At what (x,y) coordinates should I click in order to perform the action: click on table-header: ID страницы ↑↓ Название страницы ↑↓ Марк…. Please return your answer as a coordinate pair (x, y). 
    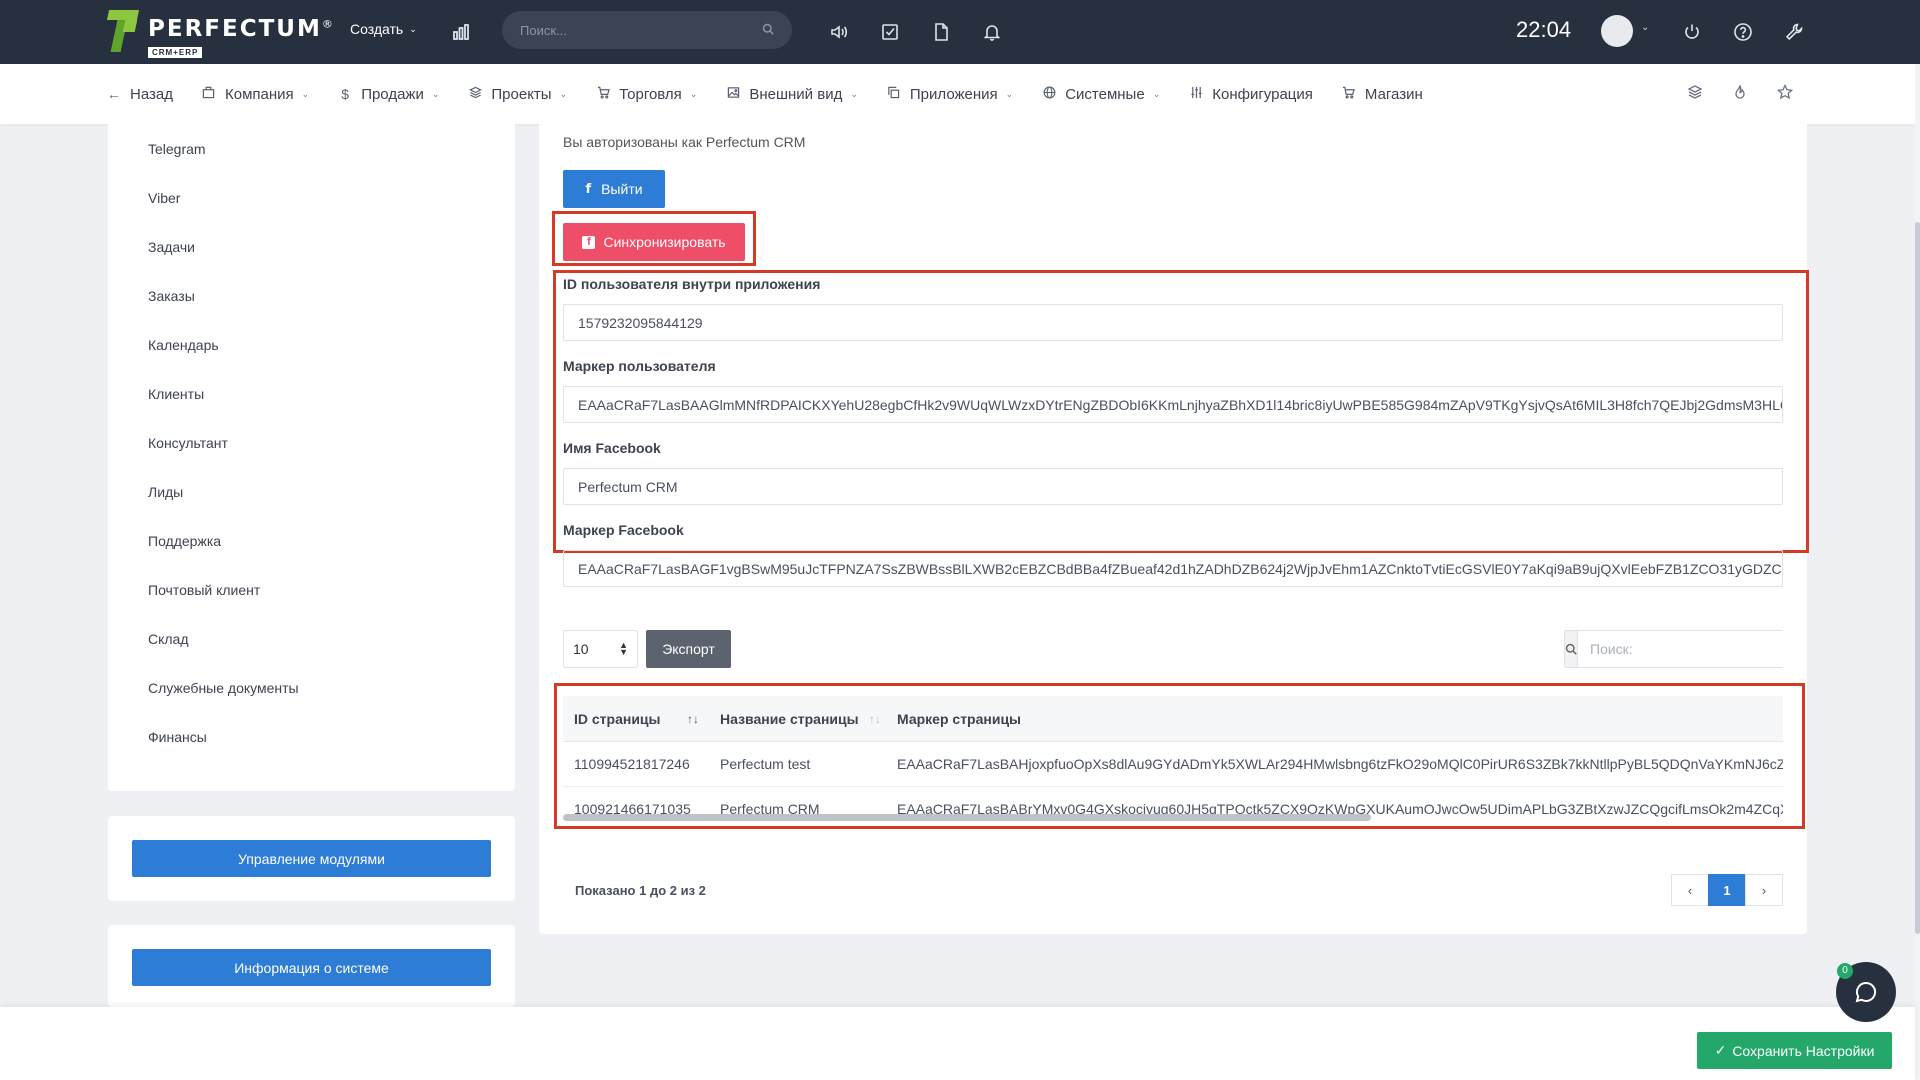
    Looking at the image, I should click on (1173, 719).